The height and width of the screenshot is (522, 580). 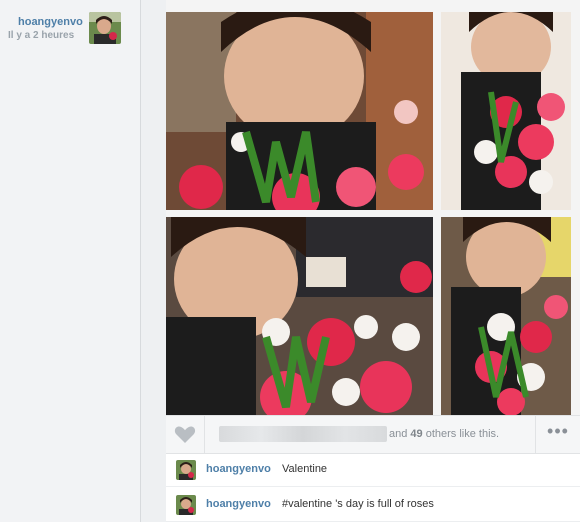 What do you see at coordinates (303, 434) in the screenshot?
I see `likers-list` at bounding box center [303, 434].